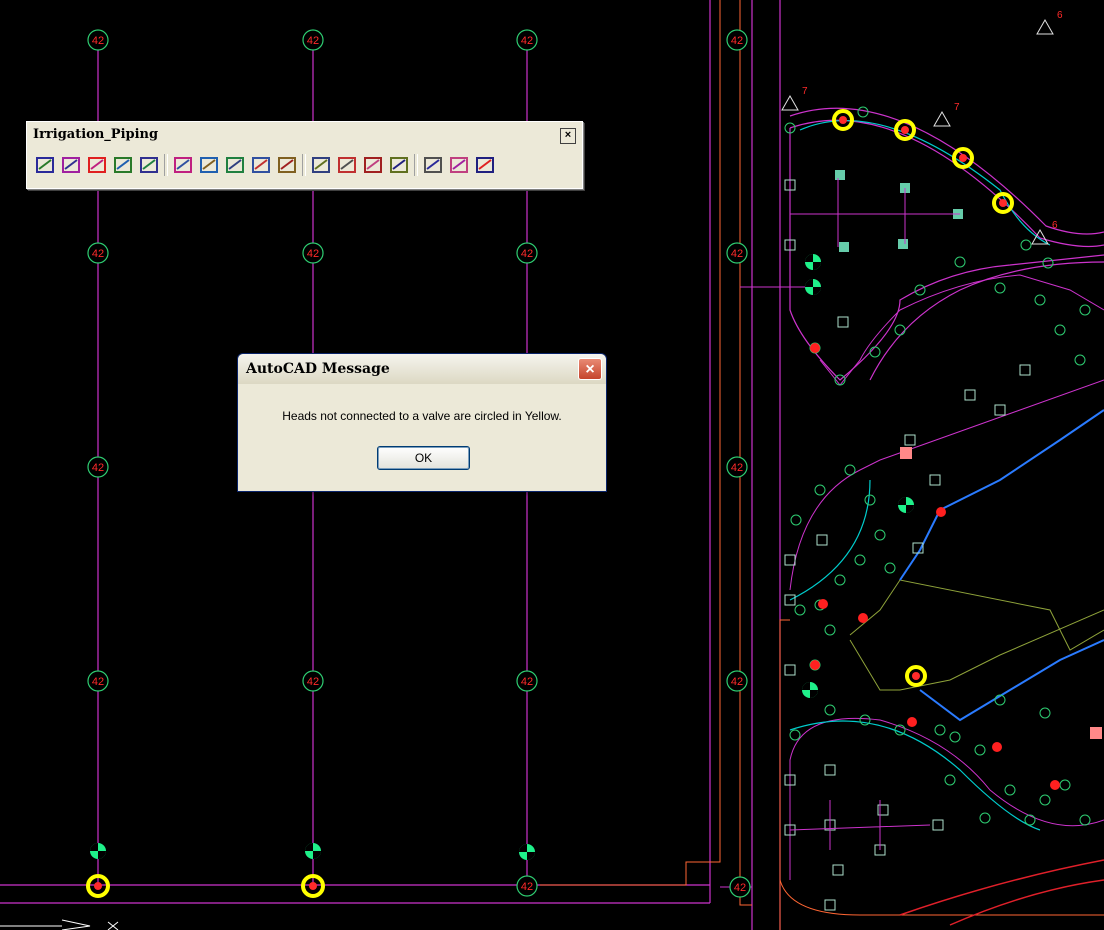  Describe the element at coordinates (399, 165) in the screenshot. I see `edit-fitting-icon` at that location.